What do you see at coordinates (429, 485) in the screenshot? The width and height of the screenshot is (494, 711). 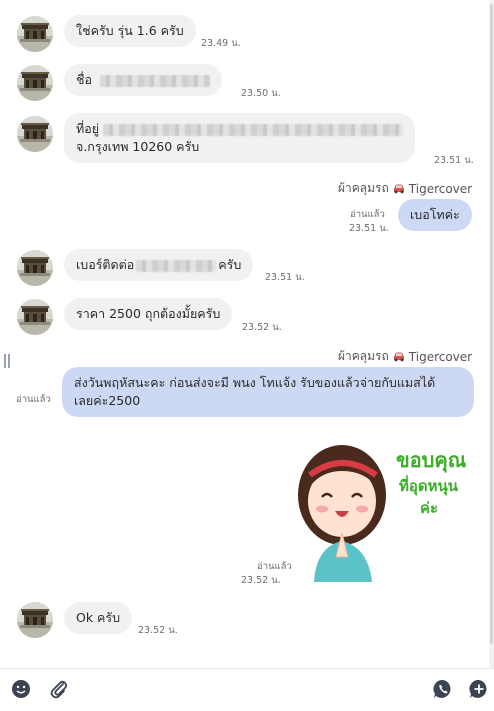 I see `sticker-text: ที่อุดหนุน` at bounding box center [429, 485].